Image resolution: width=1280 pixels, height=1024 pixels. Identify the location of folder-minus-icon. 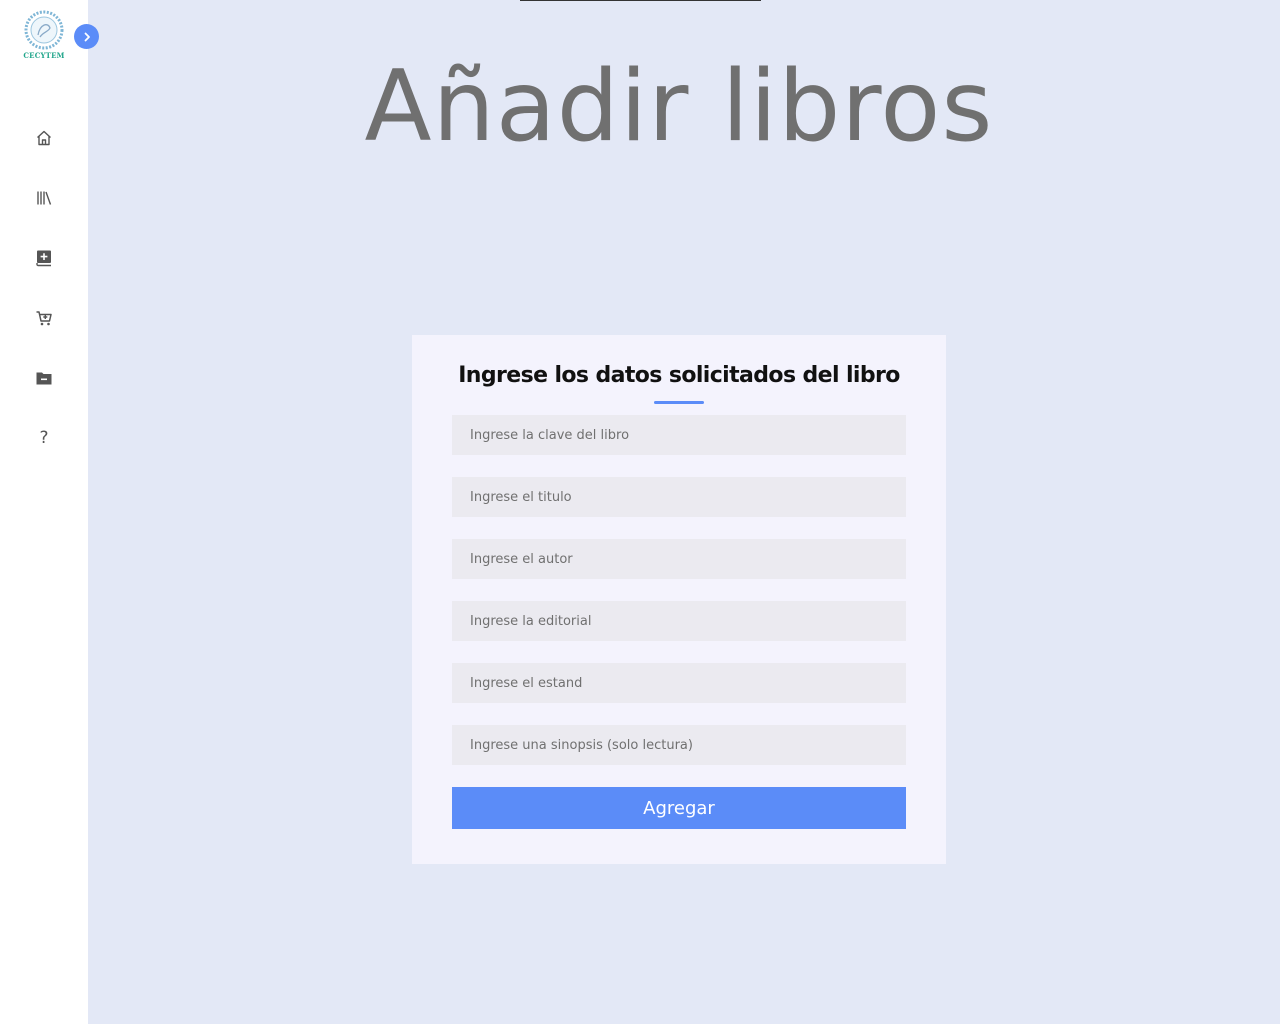
(44, 378).